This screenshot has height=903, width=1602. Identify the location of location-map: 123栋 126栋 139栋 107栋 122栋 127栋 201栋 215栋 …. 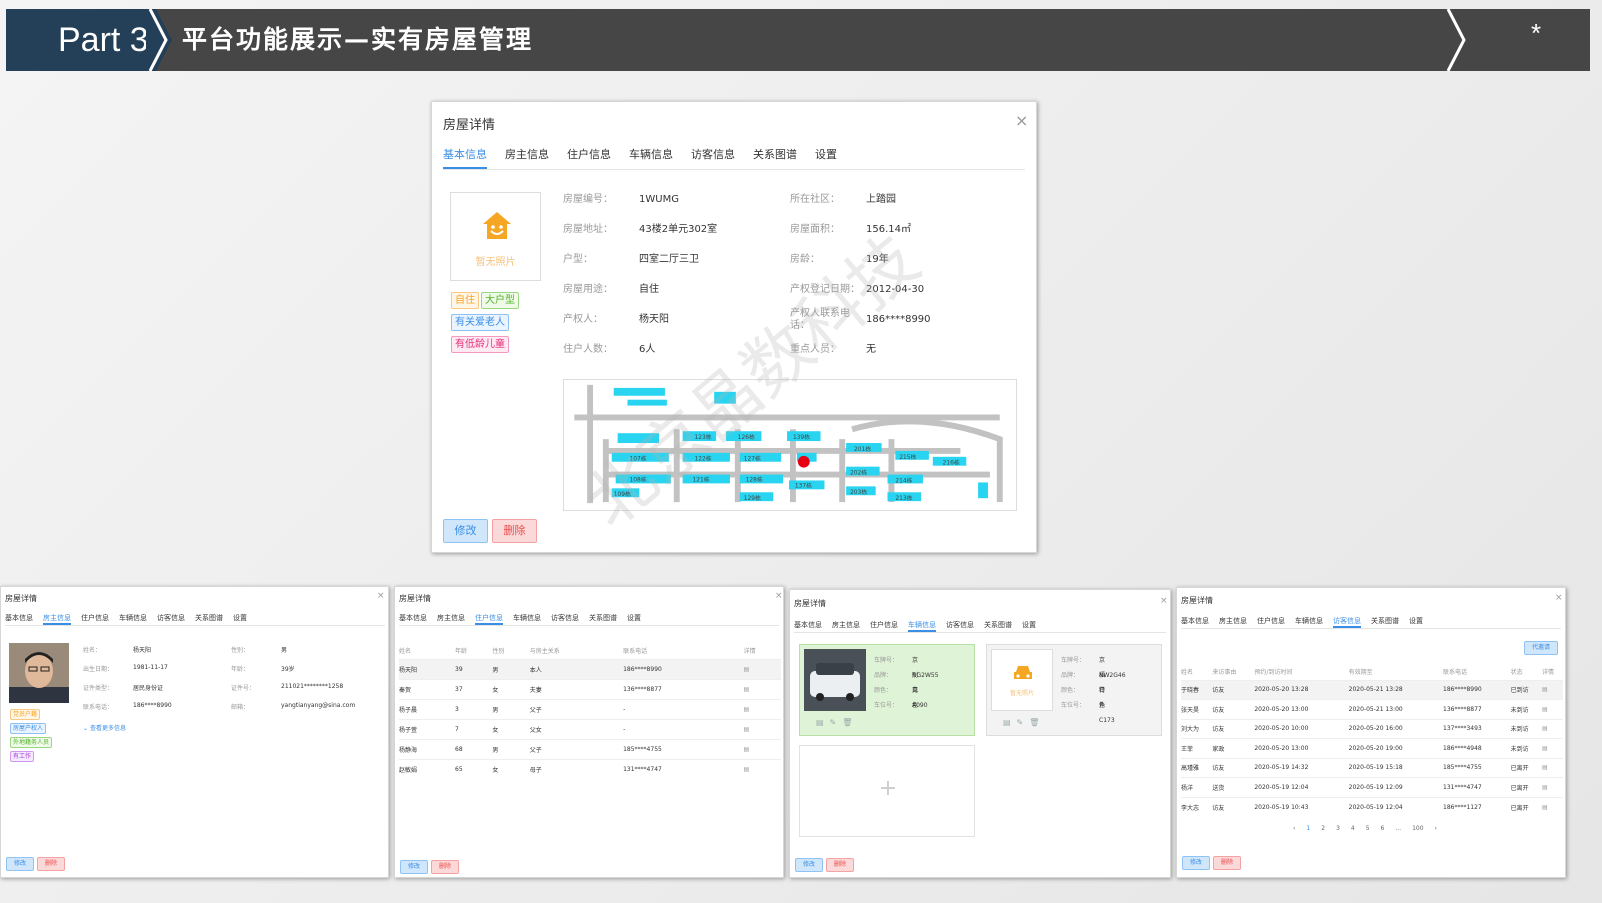
(790, 445).